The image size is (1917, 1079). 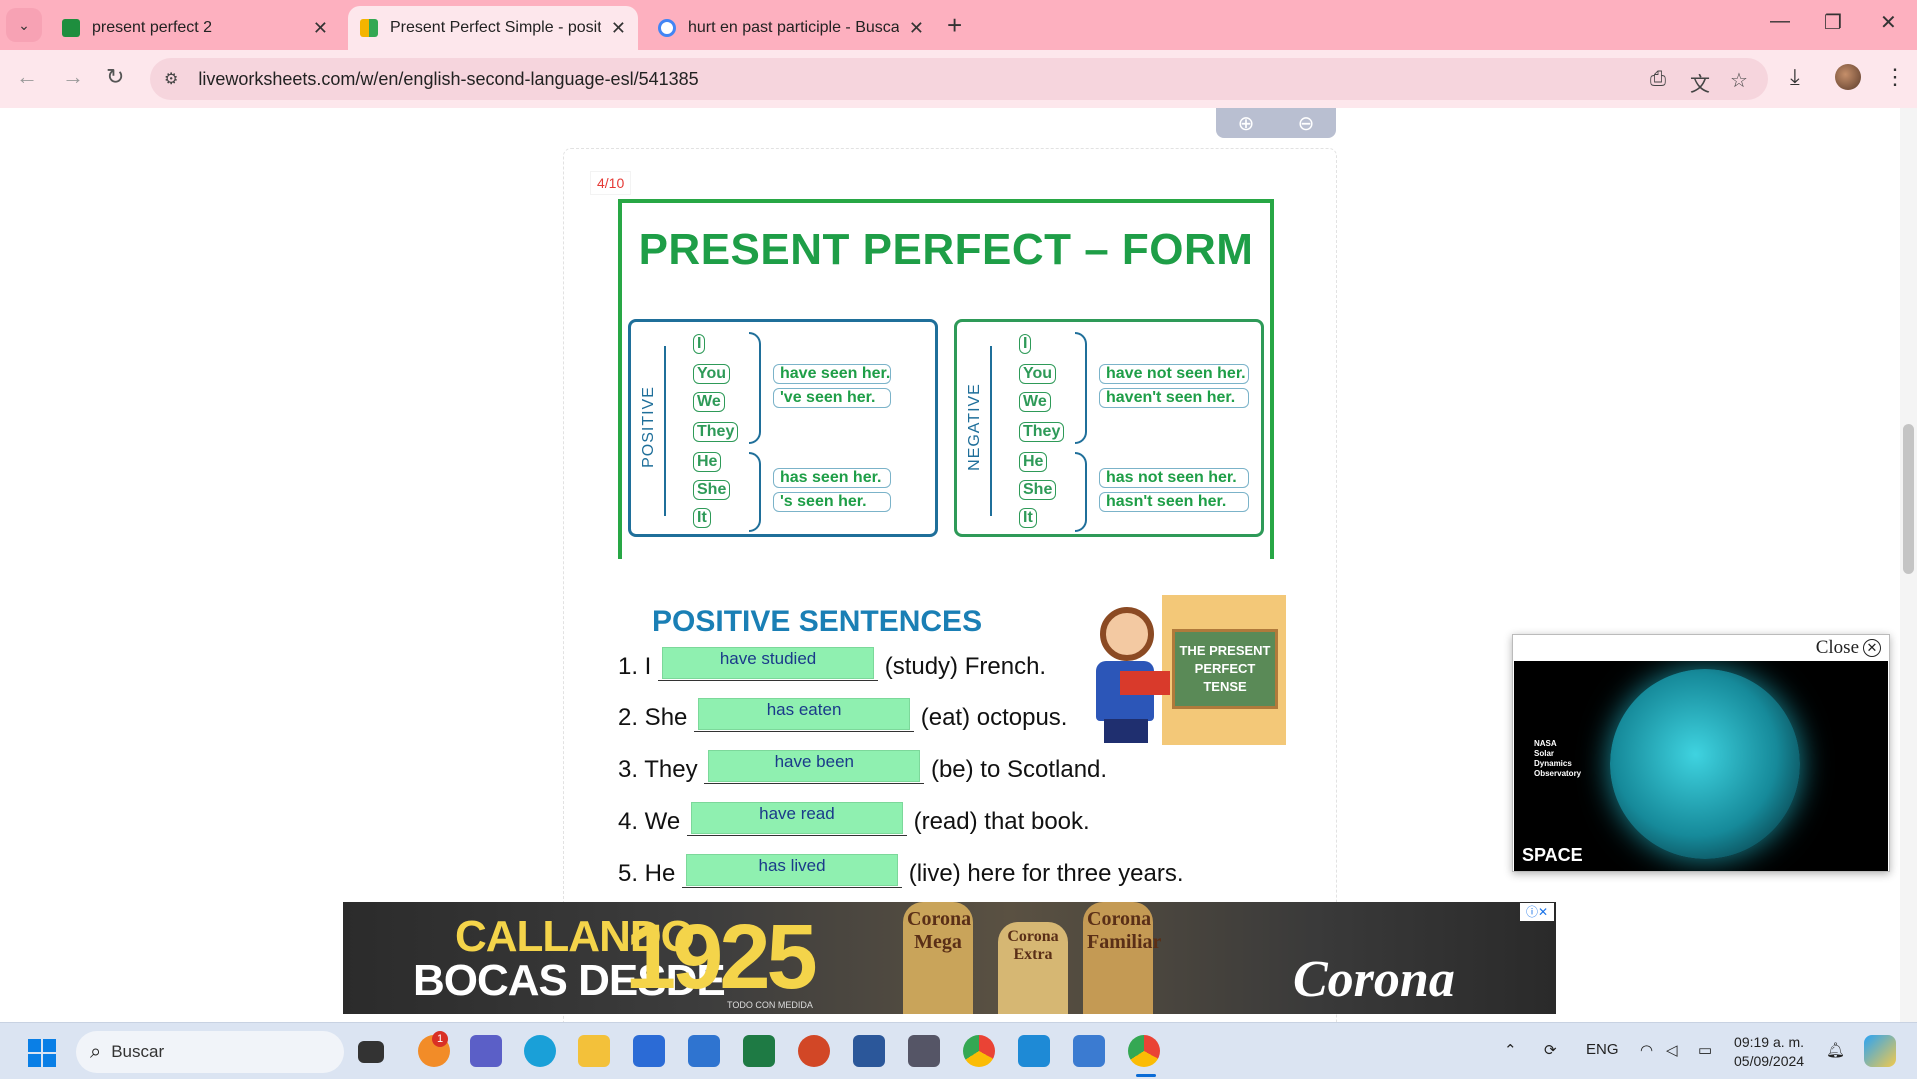 I want to click on answer-blank: has lived, so click(x=792, y=871).